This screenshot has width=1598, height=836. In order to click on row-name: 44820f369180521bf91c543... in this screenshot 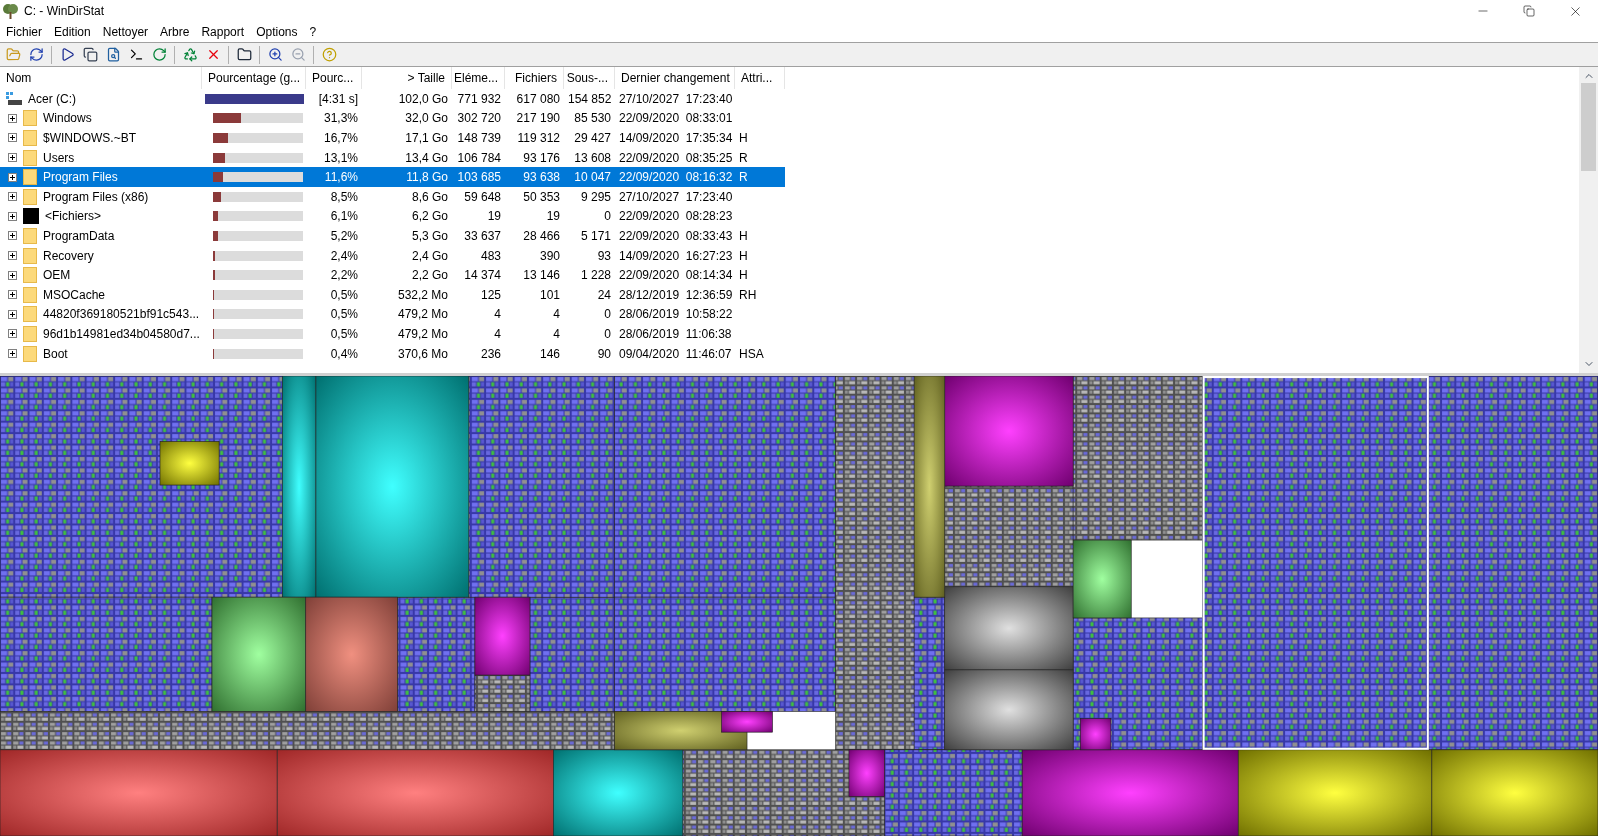, I will do `click(121, 314)`.